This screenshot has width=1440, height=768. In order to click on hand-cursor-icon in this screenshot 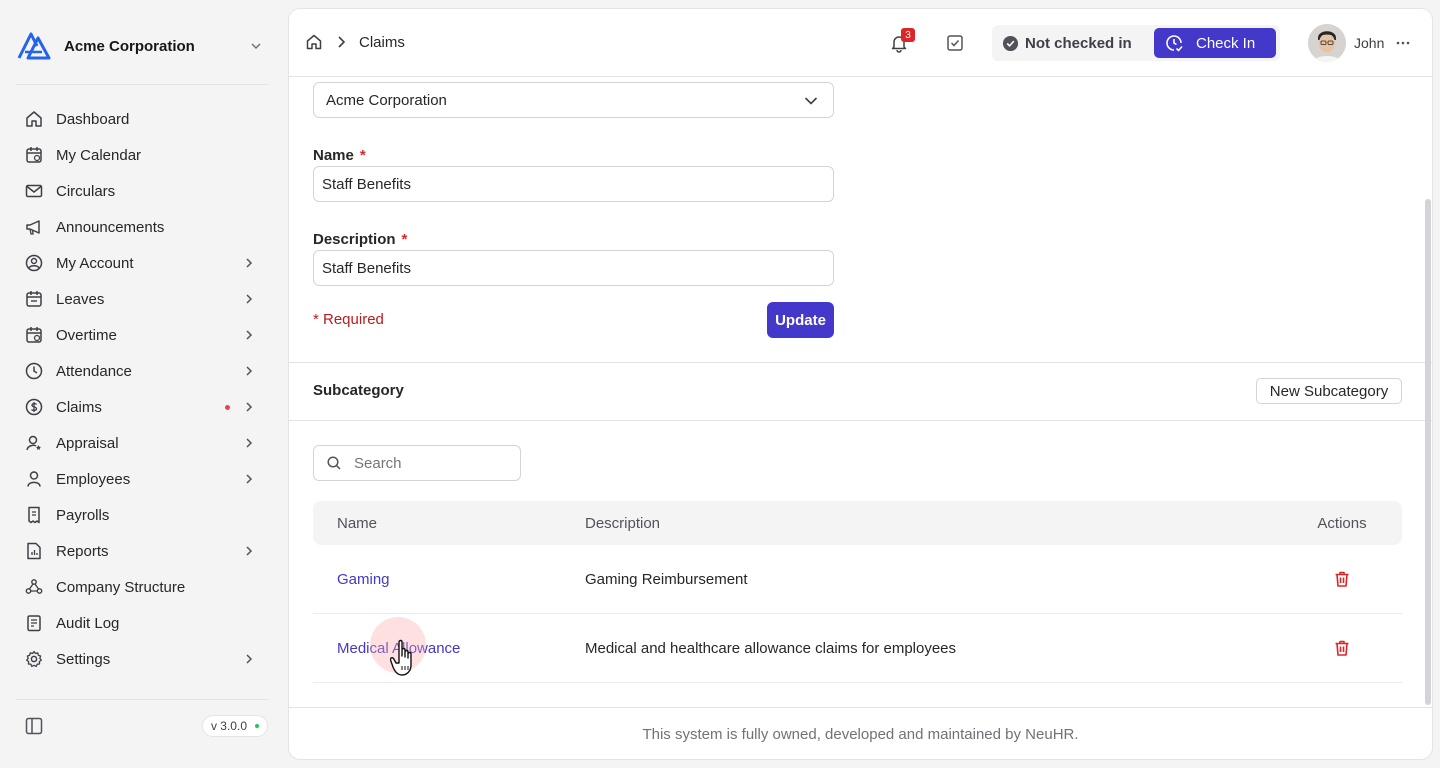, I will do `click(400, 649)`.